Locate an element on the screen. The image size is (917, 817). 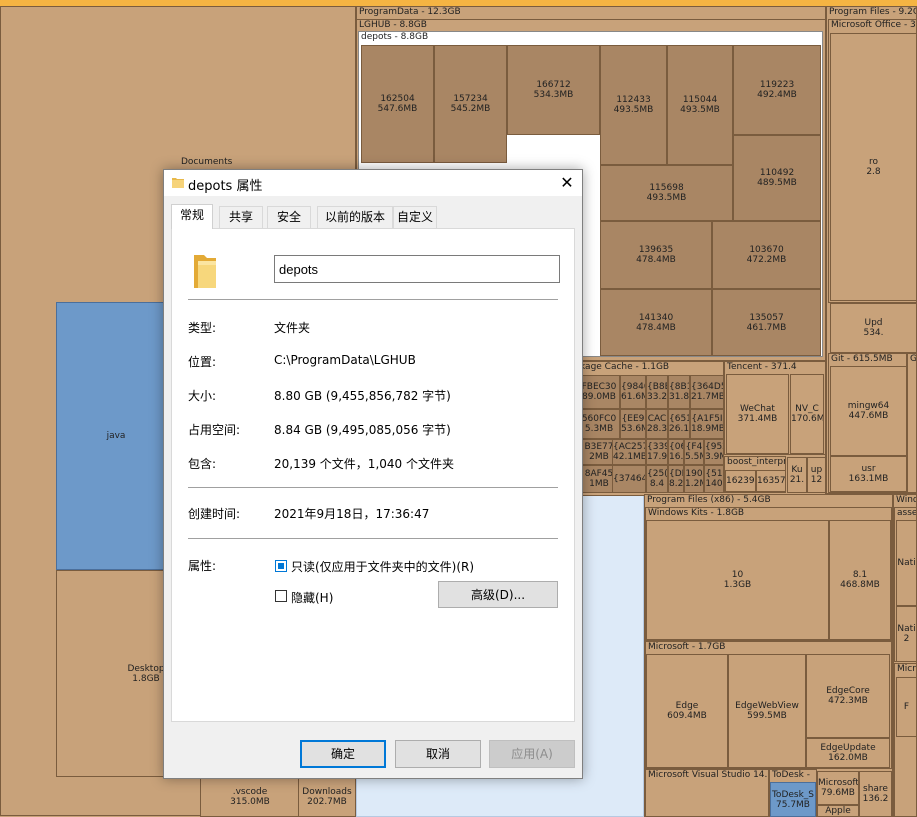
treemap-node-text: 33.2 is located at coordinates (657, 397).